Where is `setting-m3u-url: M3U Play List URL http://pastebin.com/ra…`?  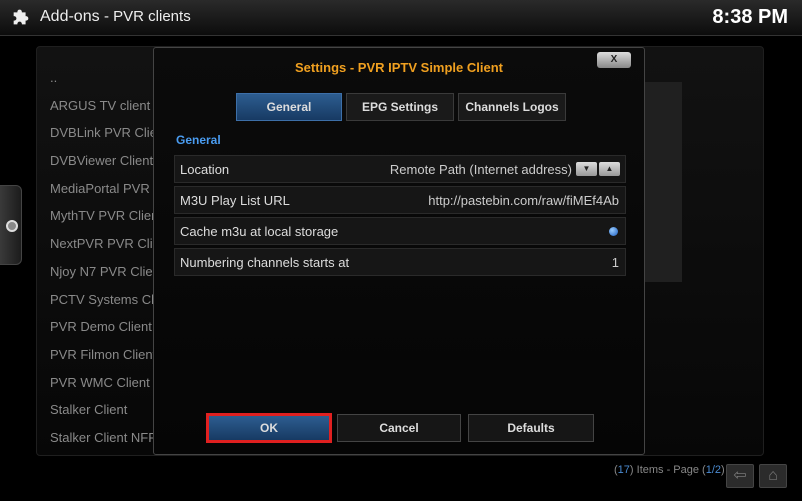
setting-m3u-url: M3U Play List URL http://pastebin.com/ra… is located at coordinates (400, 200).